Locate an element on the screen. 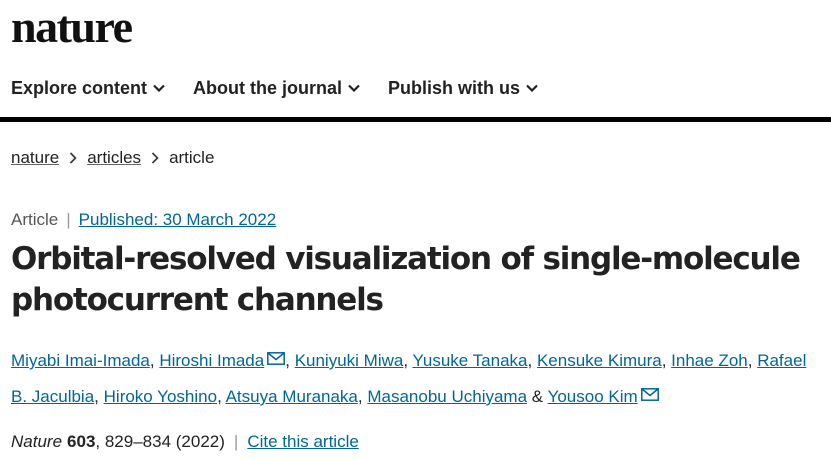 The height and width of the screenshot is (459, 831). nav-explore-content: Explore content is located at coordinates (88, 88).